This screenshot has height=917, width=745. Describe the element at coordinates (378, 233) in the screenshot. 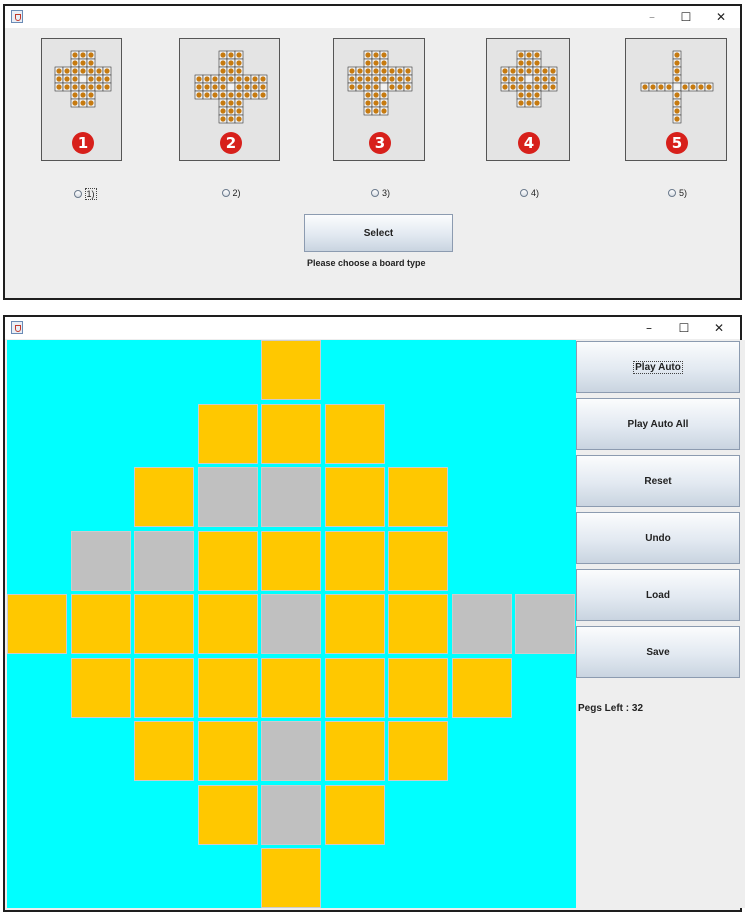

I see `select-button: Select` at that location.